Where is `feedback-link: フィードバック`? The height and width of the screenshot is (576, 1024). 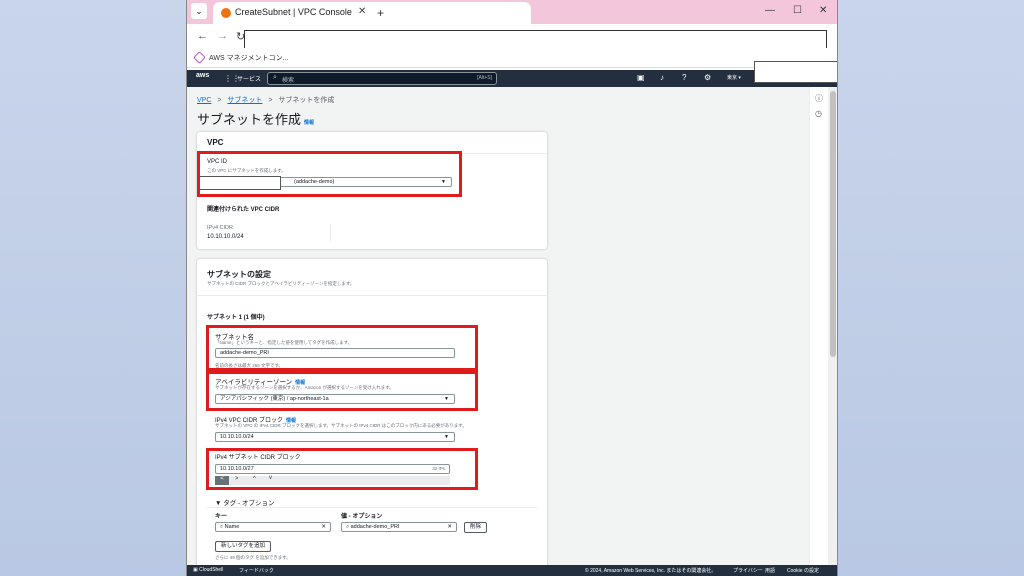 feedback-link: フィードバック is located at coordinates (256, 570).